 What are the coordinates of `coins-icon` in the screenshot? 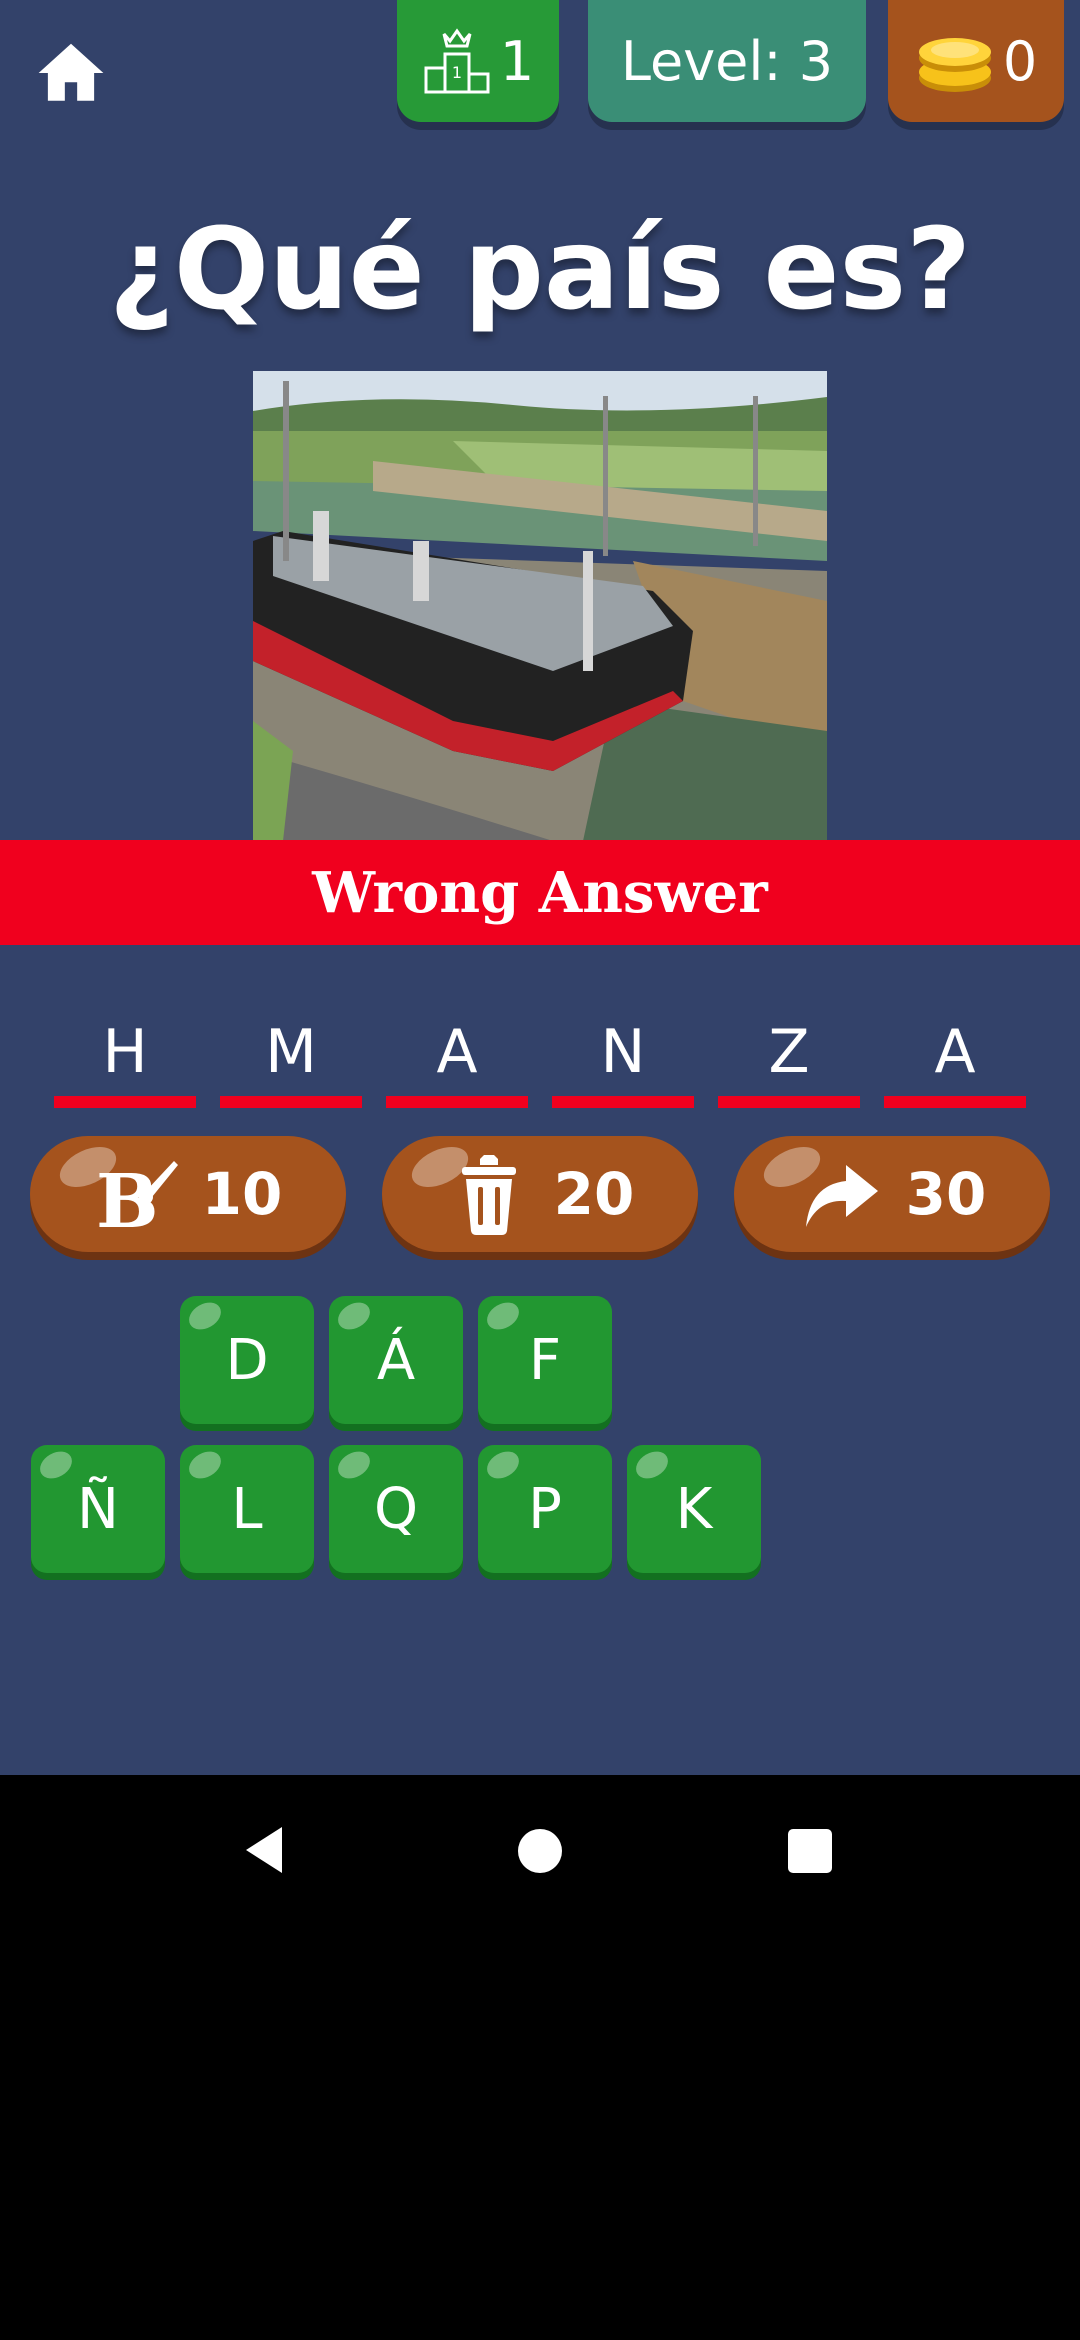 It's located at (954, 65).